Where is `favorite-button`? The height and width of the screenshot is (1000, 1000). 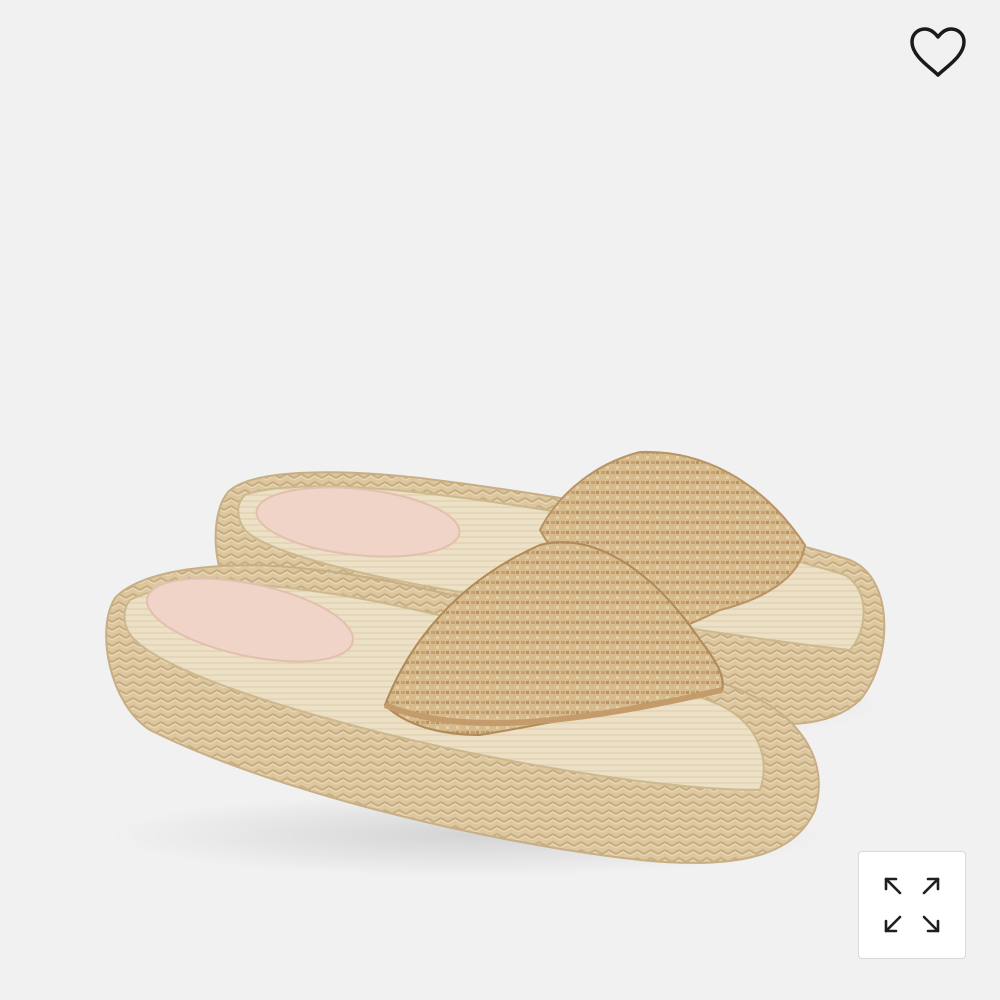
favorite-button is located at coordinates (938, 52).